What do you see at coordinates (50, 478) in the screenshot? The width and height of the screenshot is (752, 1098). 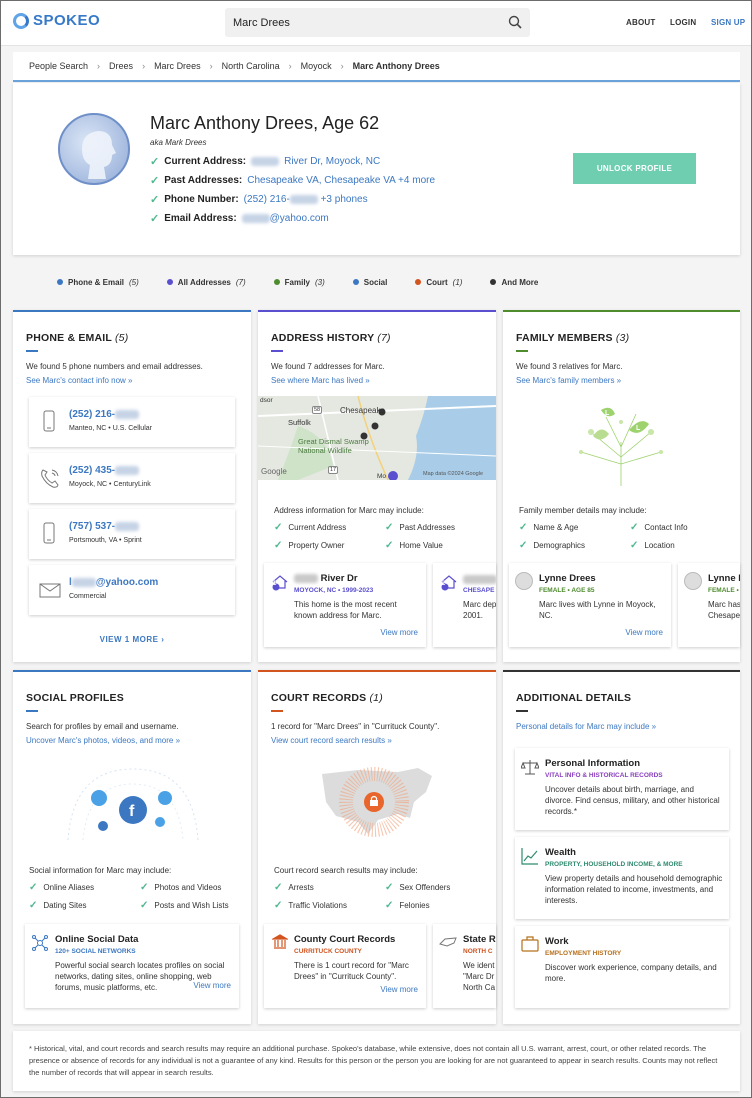 I see `landline-phone-icon` at bounding box center [50, 478].